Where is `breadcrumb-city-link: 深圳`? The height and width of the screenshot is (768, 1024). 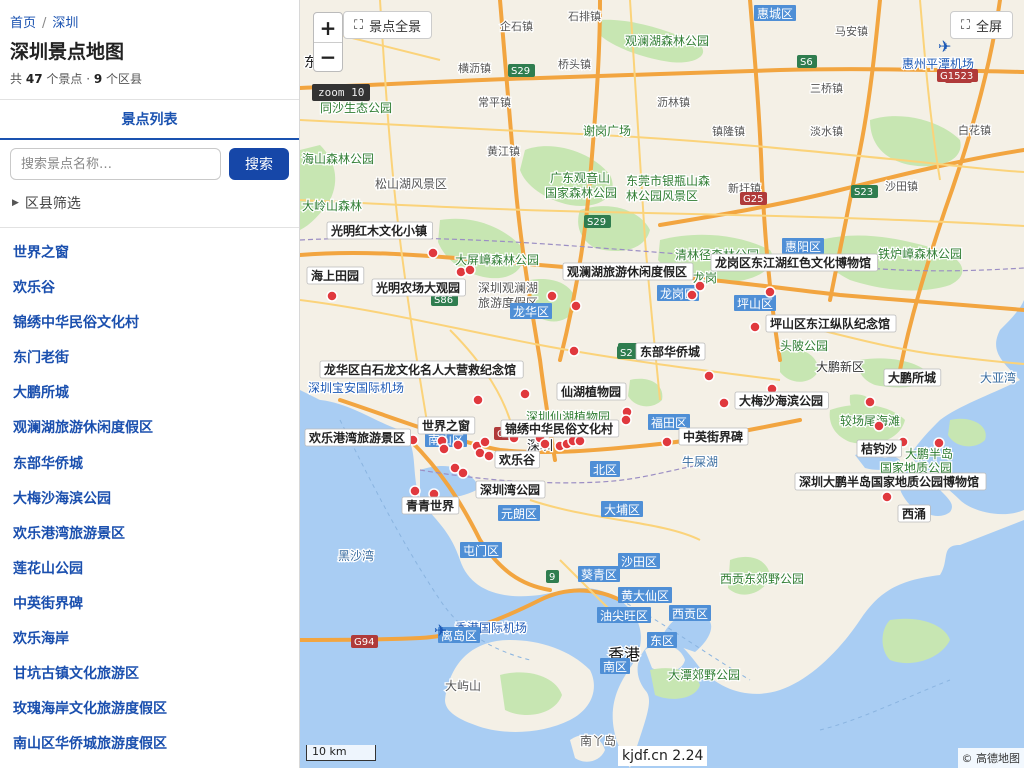 breadcrumb-city-link: 深圳 is located at coordinates (65, 23).